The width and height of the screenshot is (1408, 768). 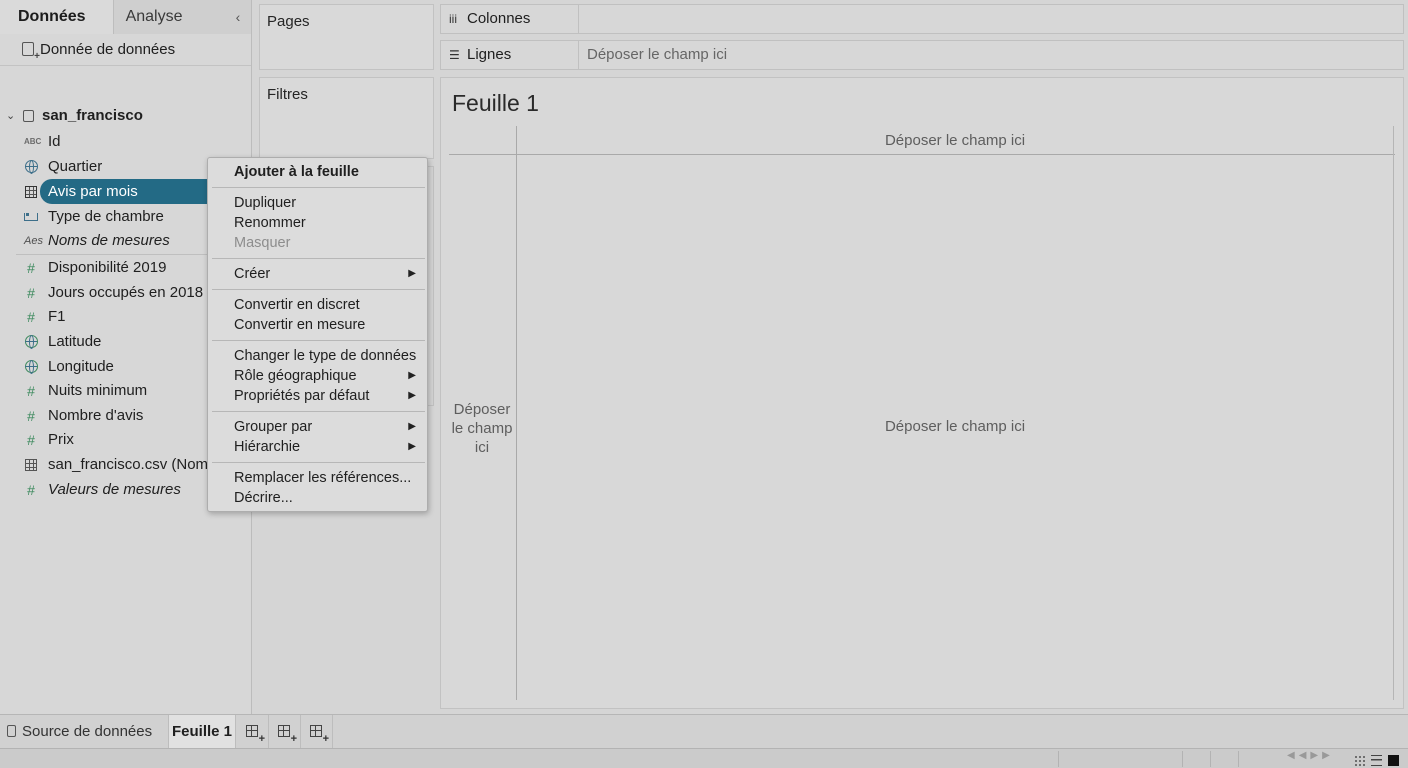 What do you see at coordinates (317, 427) in the screenshot?
I see `menu-item-group-by: Grouper par ▶` at bounding box center [317, 427].